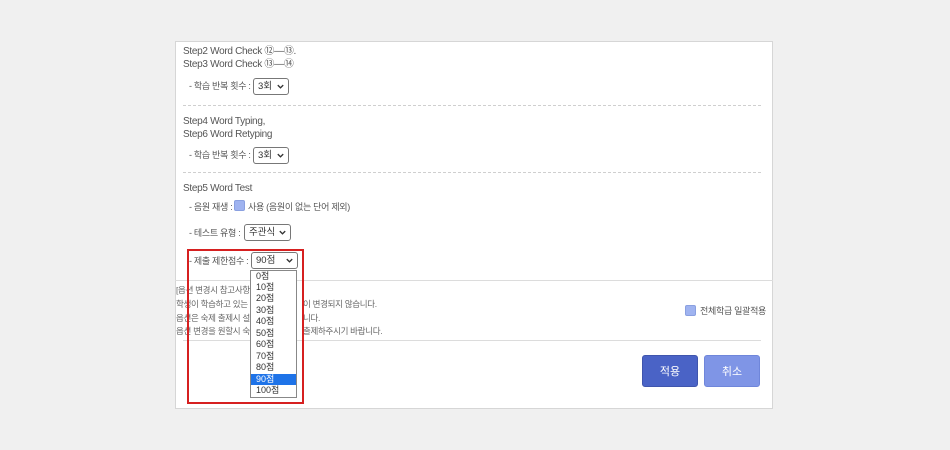 The width and height of the screenshot is (950, 450). I want to click on voice-playback-label: - 음원 재생 :, so click(211, 207).